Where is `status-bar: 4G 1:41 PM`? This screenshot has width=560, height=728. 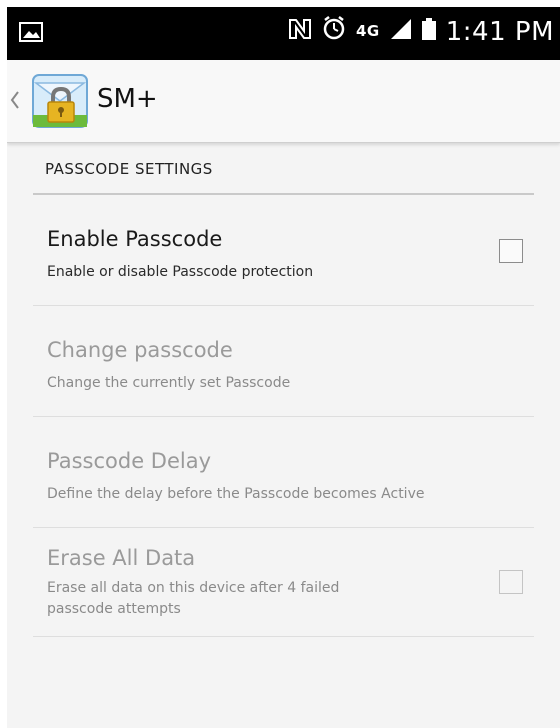
status-bar: 4G 1:41 PM is located at coordinates (283, 33).